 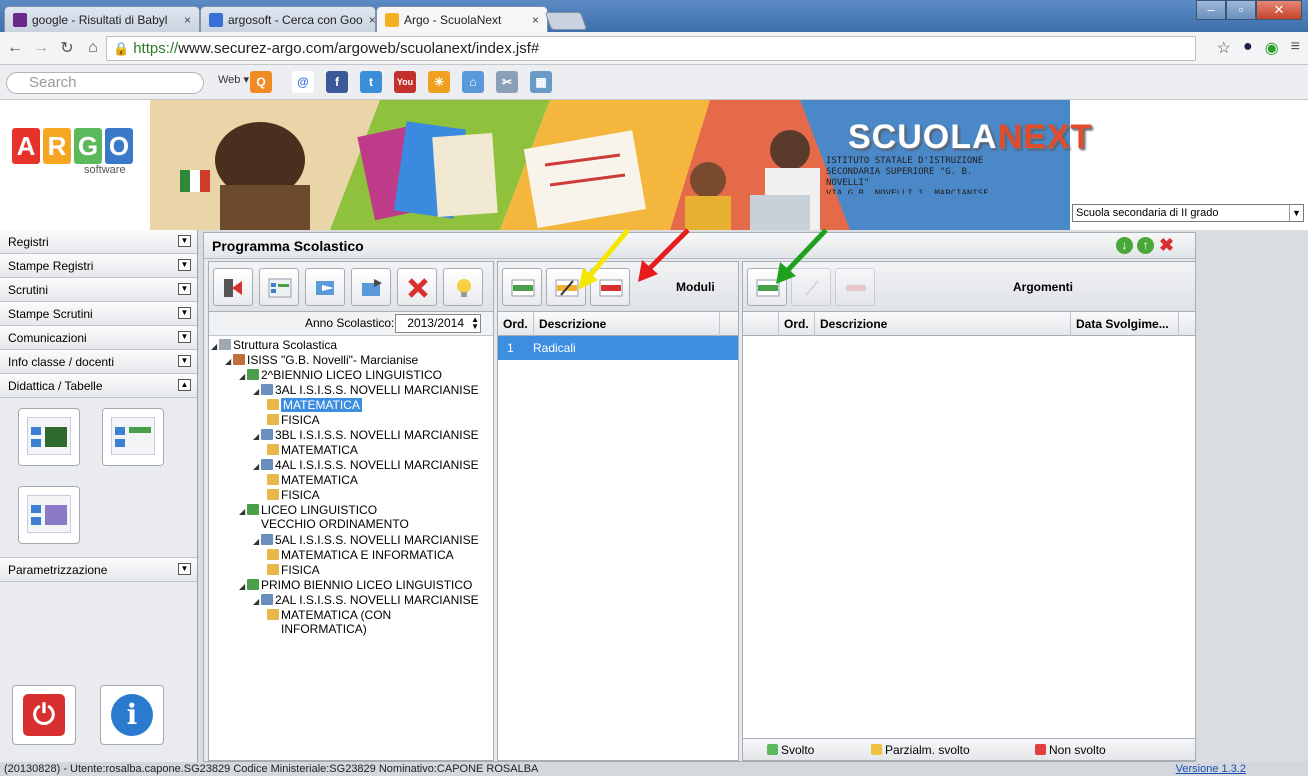 I want to click on green-arrow-icon, so click(x=802, y=256).